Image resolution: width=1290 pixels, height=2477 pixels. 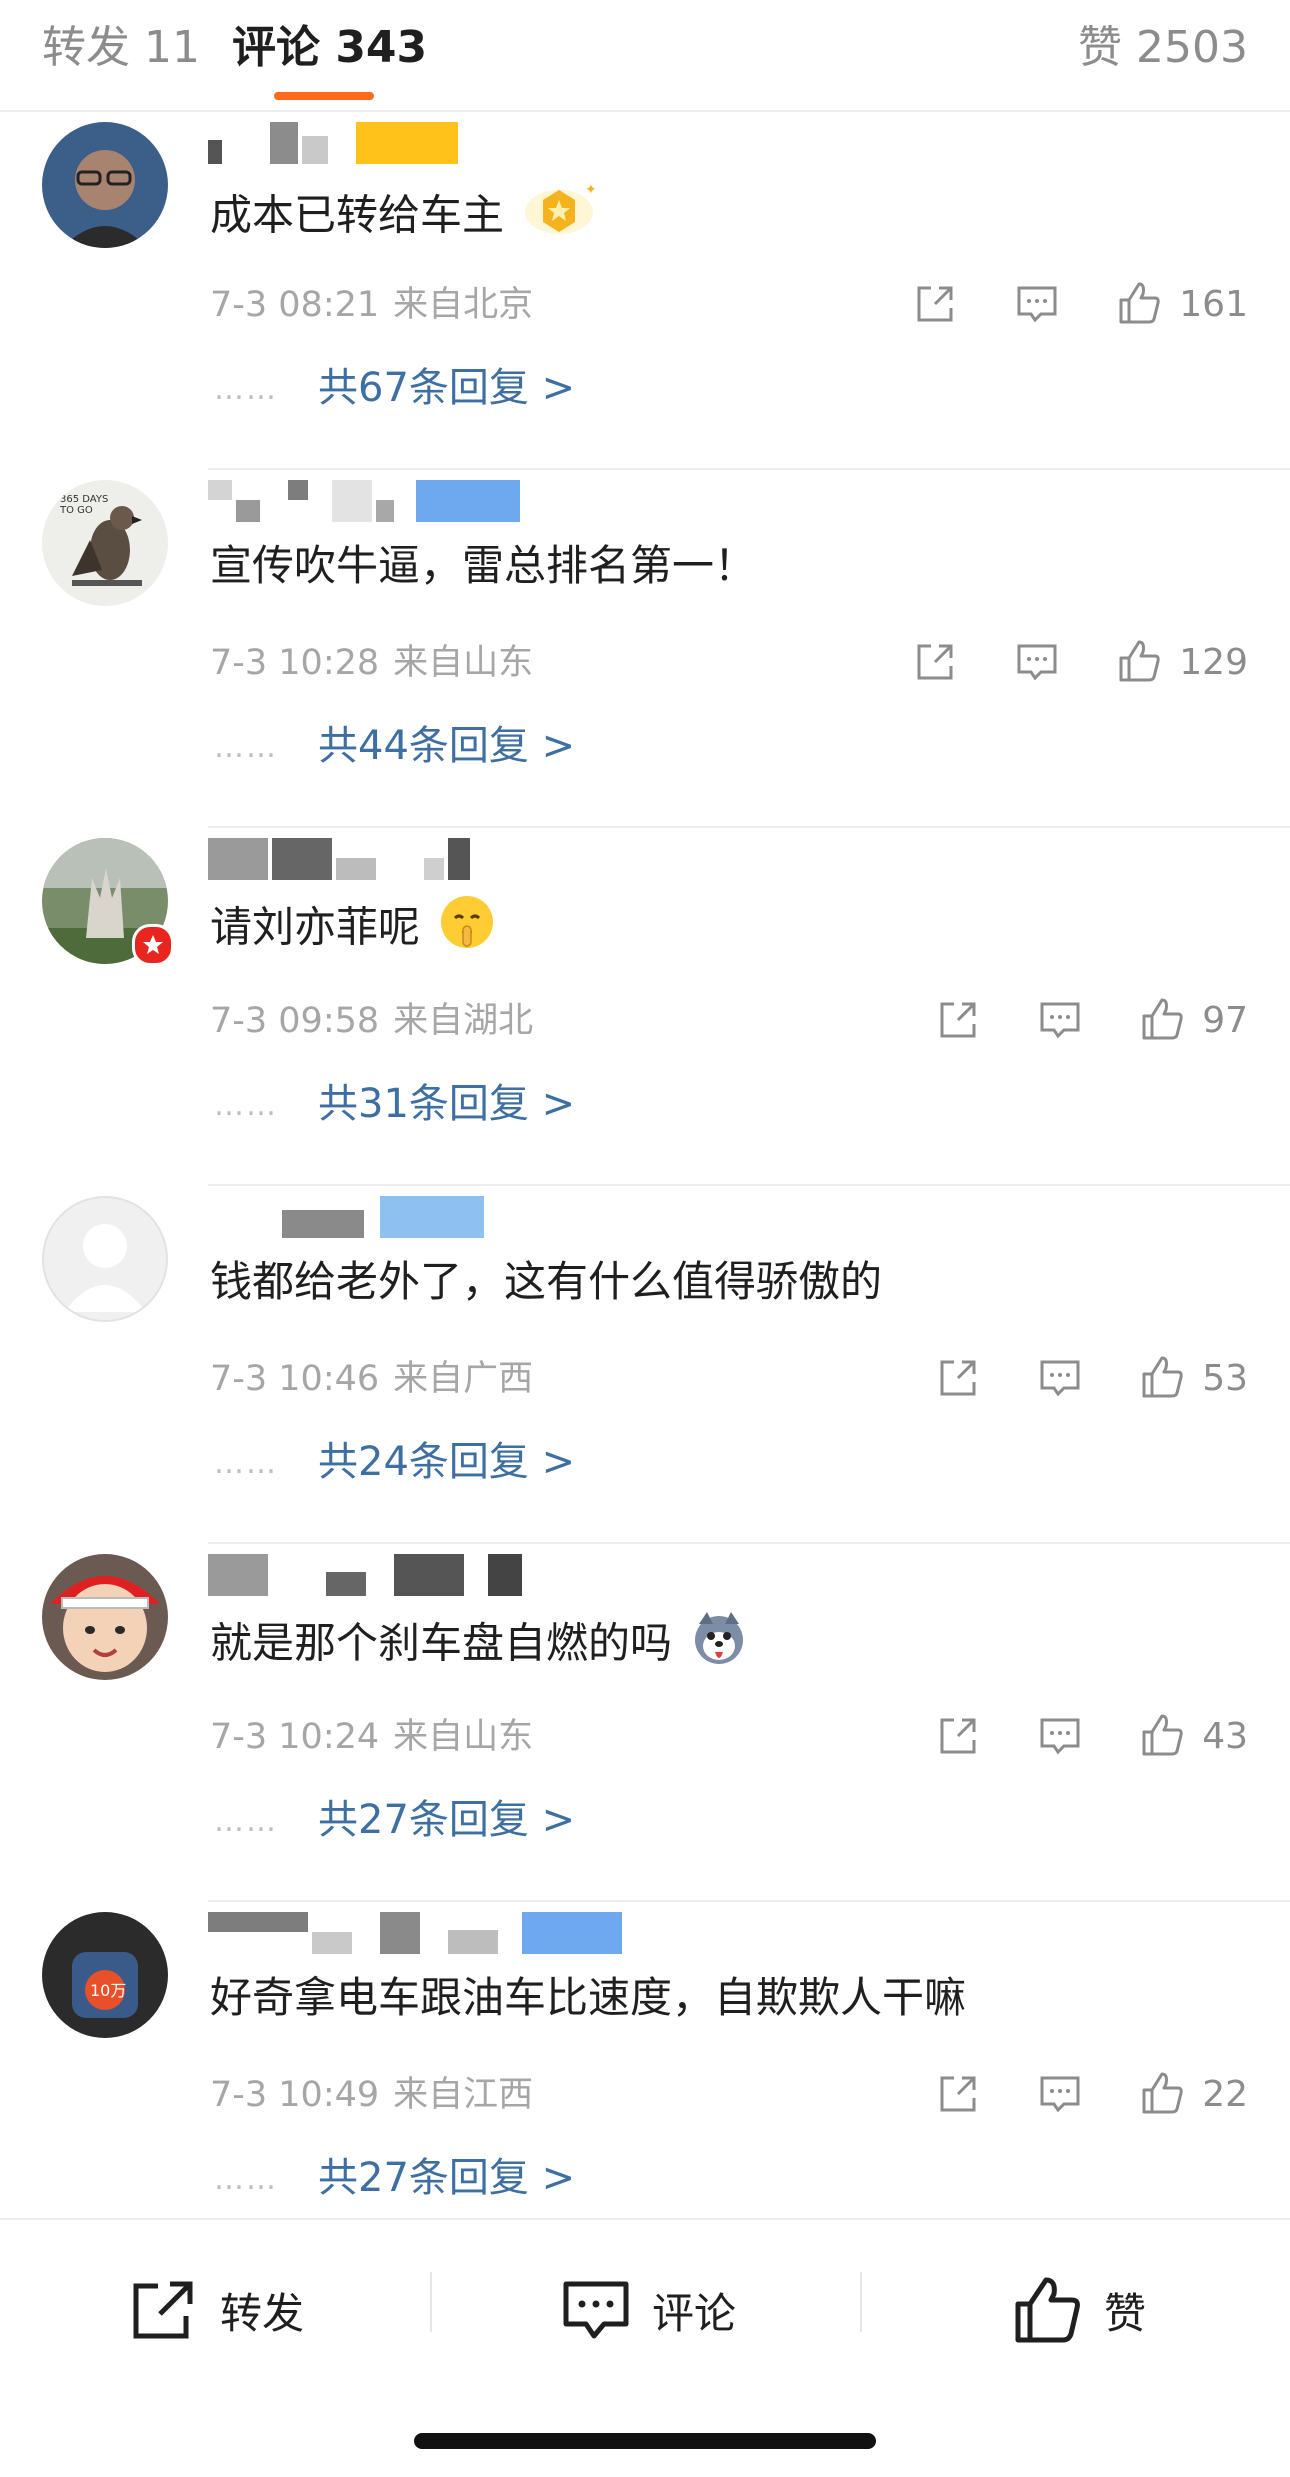 I want to click on avatar: 365 DAYS TO GO, so click(x=105, y=543).